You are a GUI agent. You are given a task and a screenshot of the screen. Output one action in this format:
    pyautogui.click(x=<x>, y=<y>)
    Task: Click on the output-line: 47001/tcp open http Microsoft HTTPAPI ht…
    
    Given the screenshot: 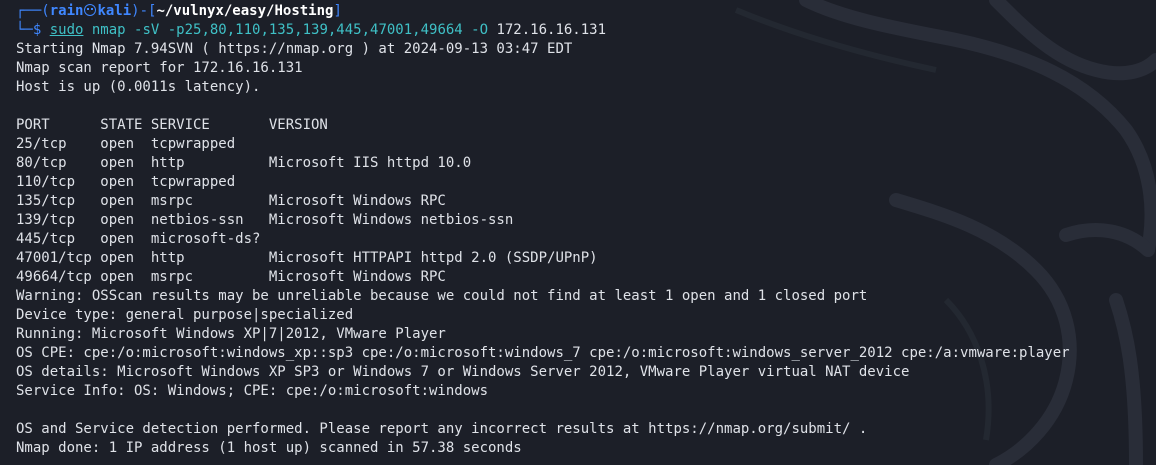 What is the action you would take?
    pyautogui.click(x=307, y=258)
    